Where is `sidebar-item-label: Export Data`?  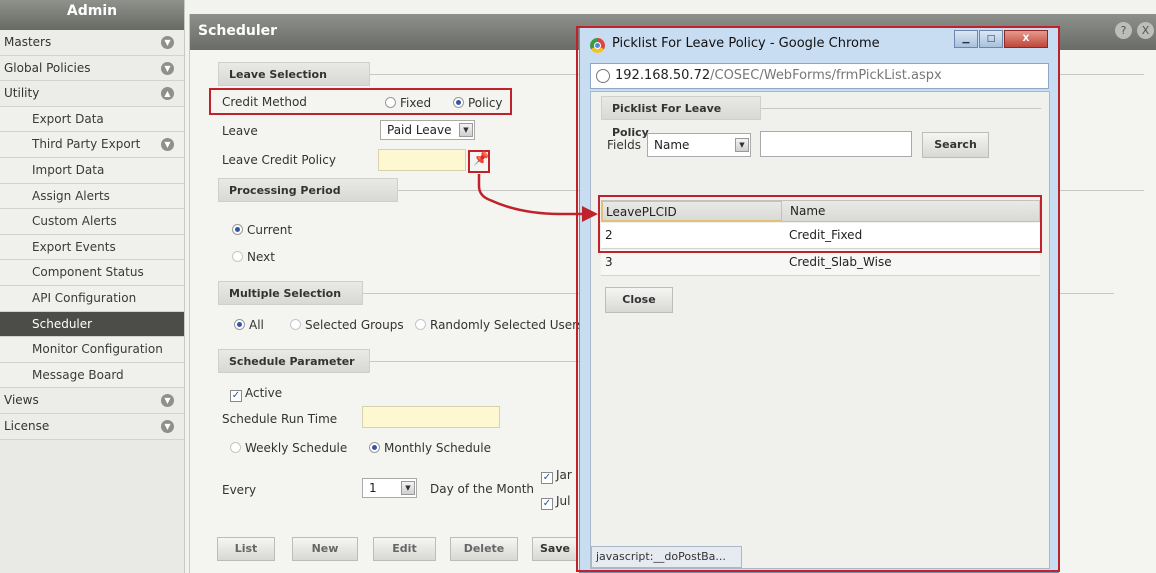
sidebar-item-label: Export Data is located at coordinates (68, 118).